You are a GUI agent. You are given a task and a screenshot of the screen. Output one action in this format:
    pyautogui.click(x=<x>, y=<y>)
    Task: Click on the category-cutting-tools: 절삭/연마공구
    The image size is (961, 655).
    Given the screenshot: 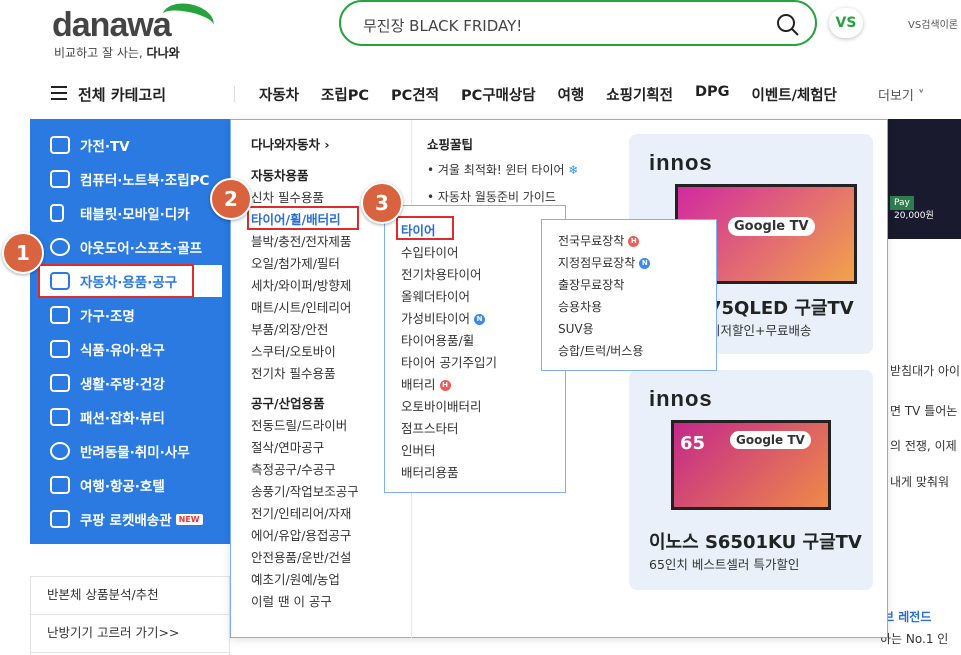 What is the action you would take?
    pyautogui.click(x=326, y=448)
    